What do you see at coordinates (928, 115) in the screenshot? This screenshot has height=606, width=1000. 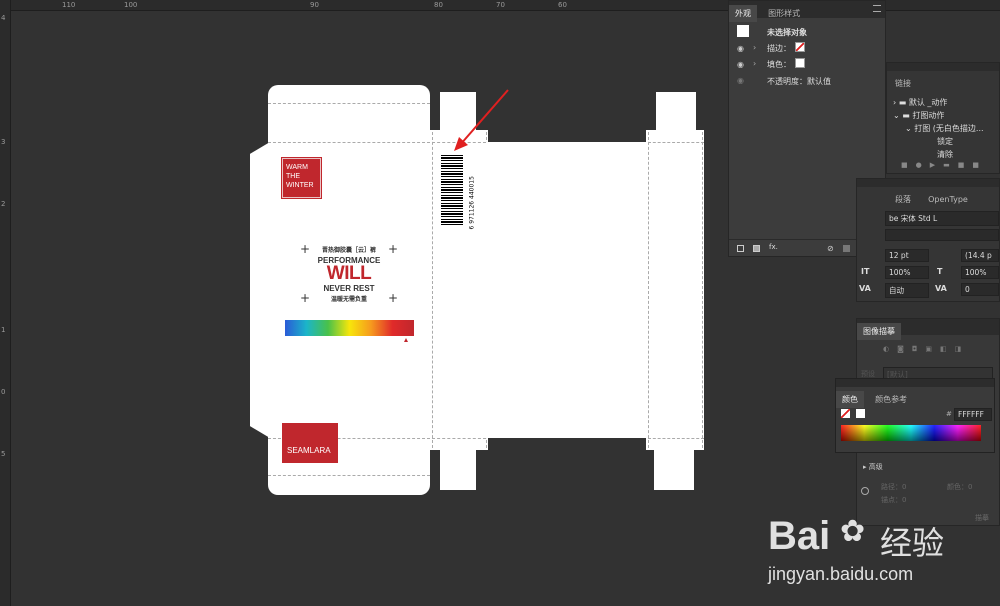 I see `action-label: 打图动作` at bounding box center [928, 115].